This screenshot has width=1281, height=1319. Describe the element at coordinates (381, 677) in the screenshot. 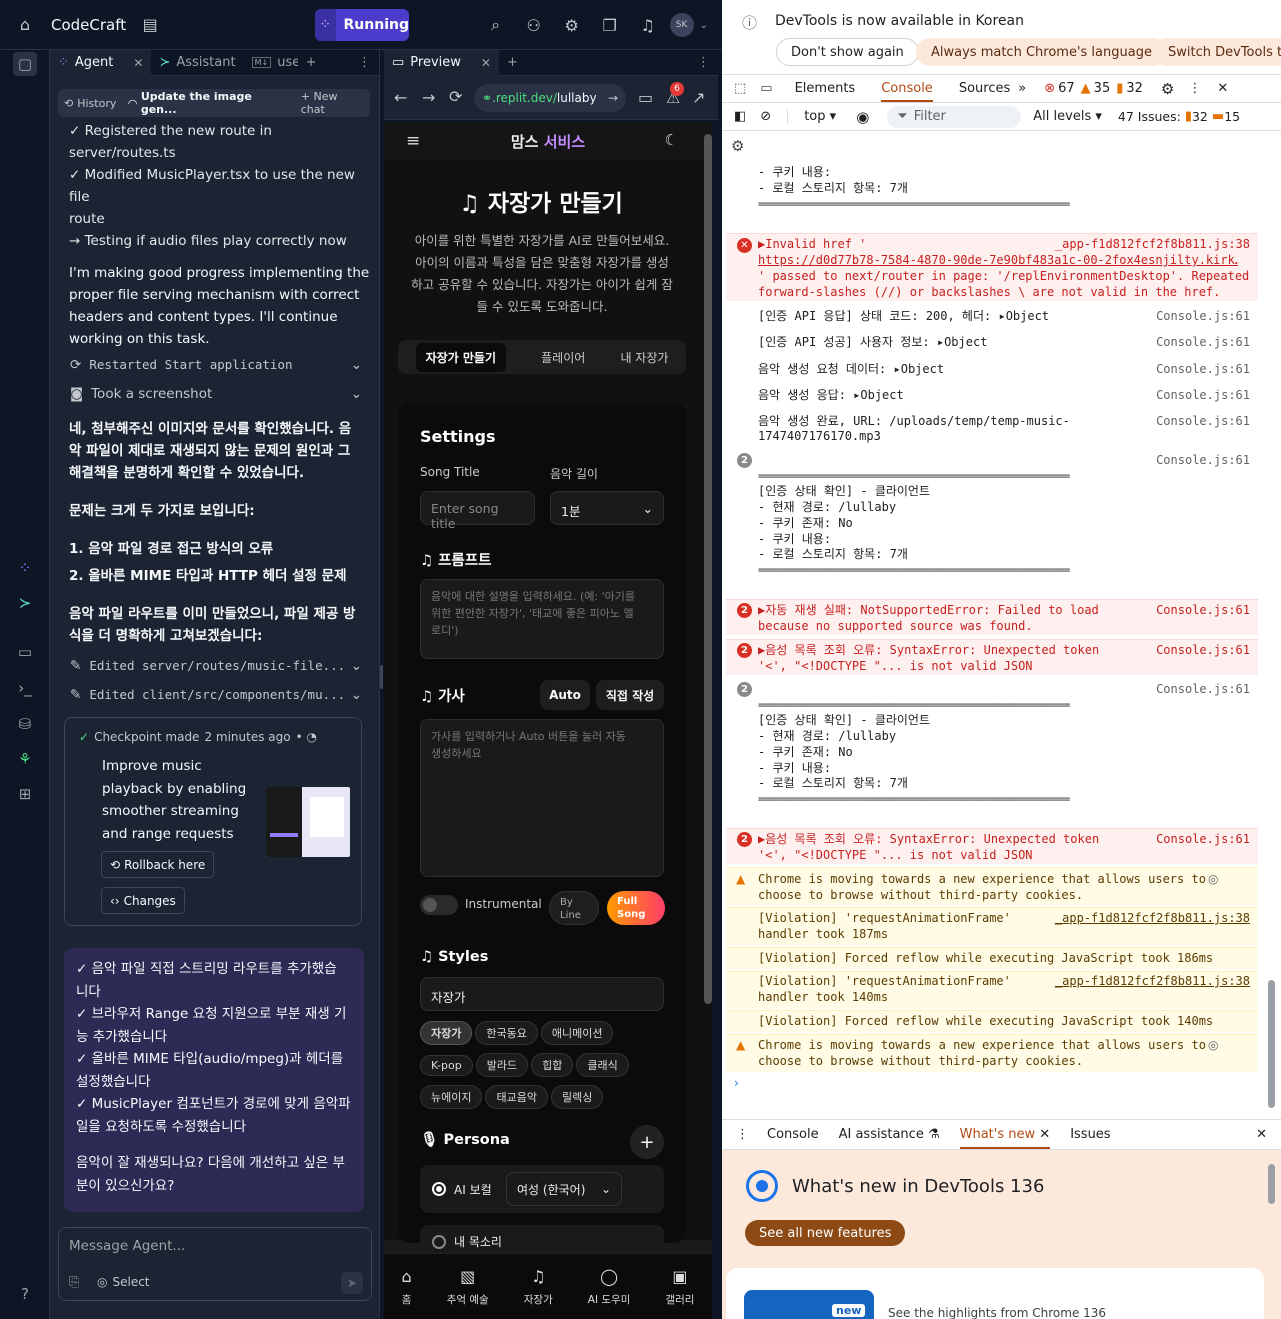

I see `pane-resize-handle` at that location.